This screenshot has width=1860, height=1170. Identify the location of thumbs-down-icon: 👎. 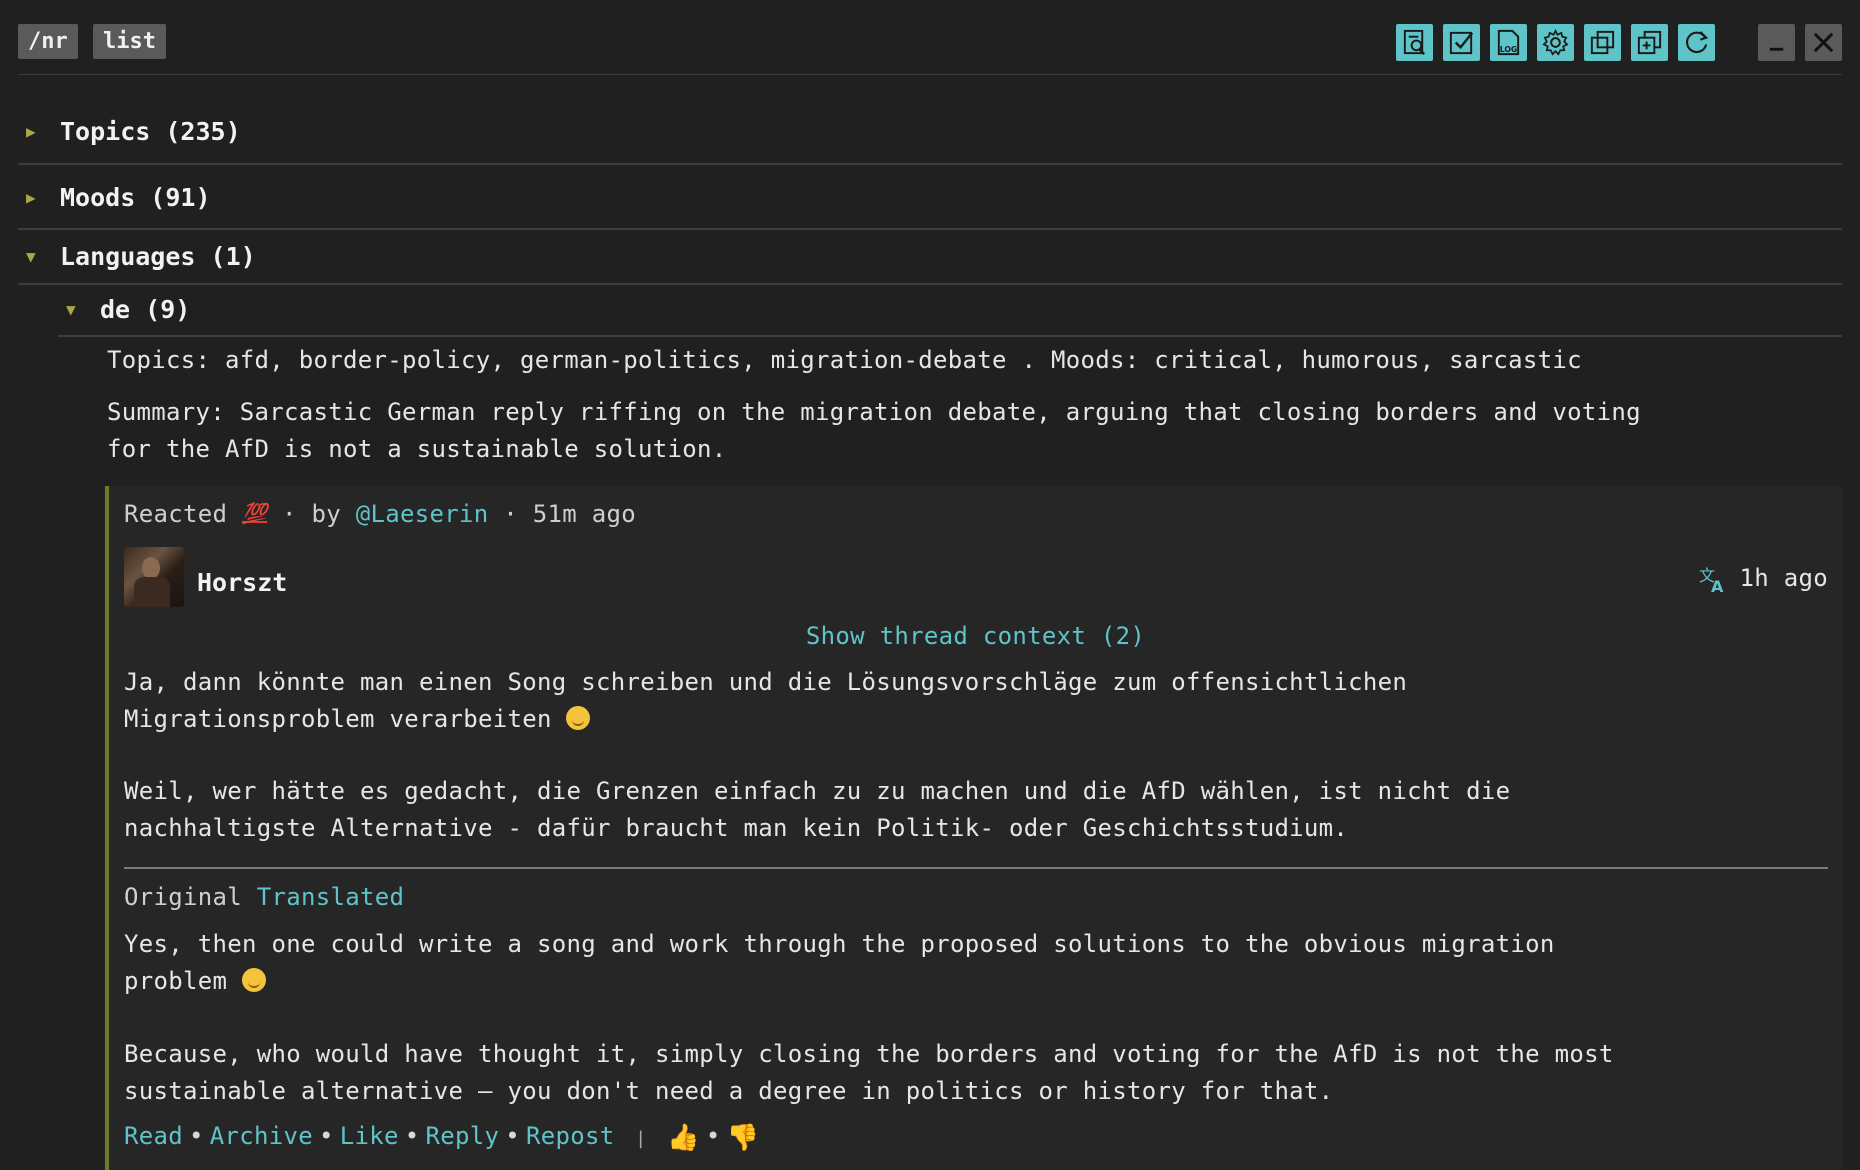
(743, 1138).